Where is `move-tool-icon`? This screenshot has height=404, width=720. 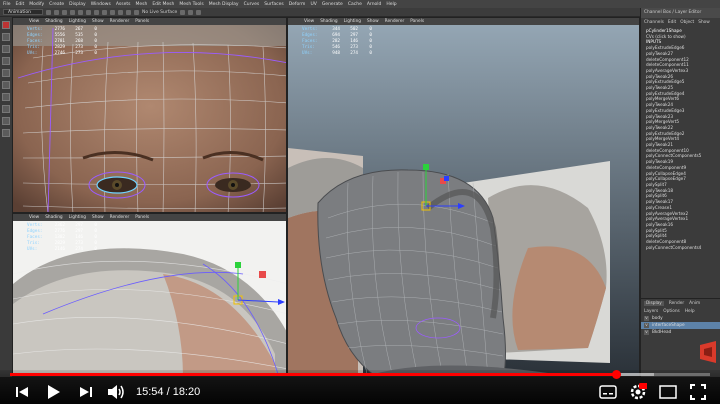 move-tool-icon is located at coordinates (6, 61).